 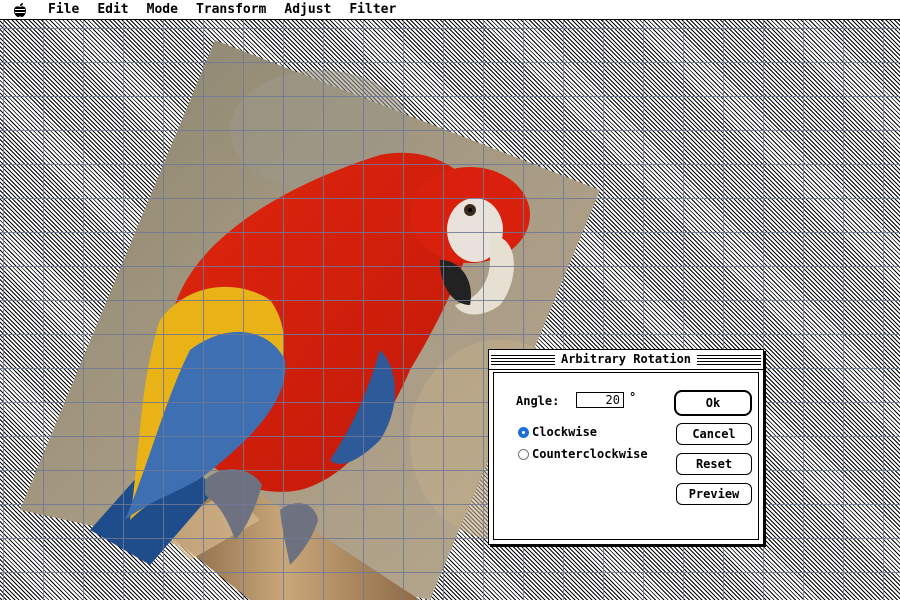 What do you see at coordinates (64, 9) in the screenshot?
I see `menu-file: File` at bounding box center [64, 9].